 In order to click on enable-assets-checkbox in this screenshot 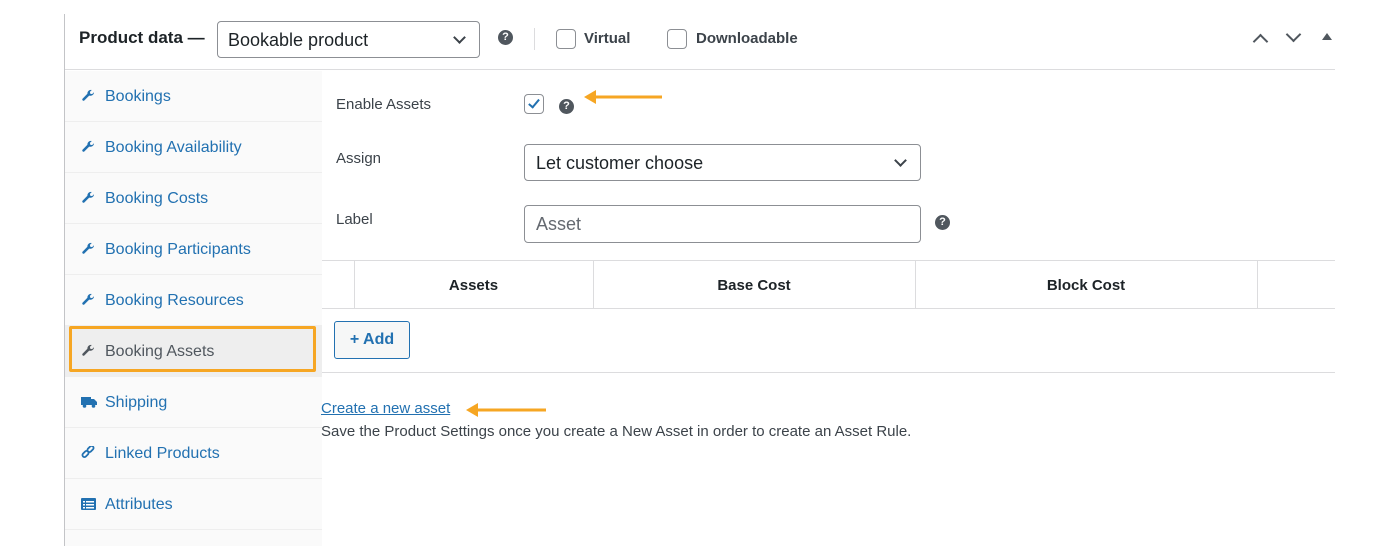, I will do `click(534, 104)`.